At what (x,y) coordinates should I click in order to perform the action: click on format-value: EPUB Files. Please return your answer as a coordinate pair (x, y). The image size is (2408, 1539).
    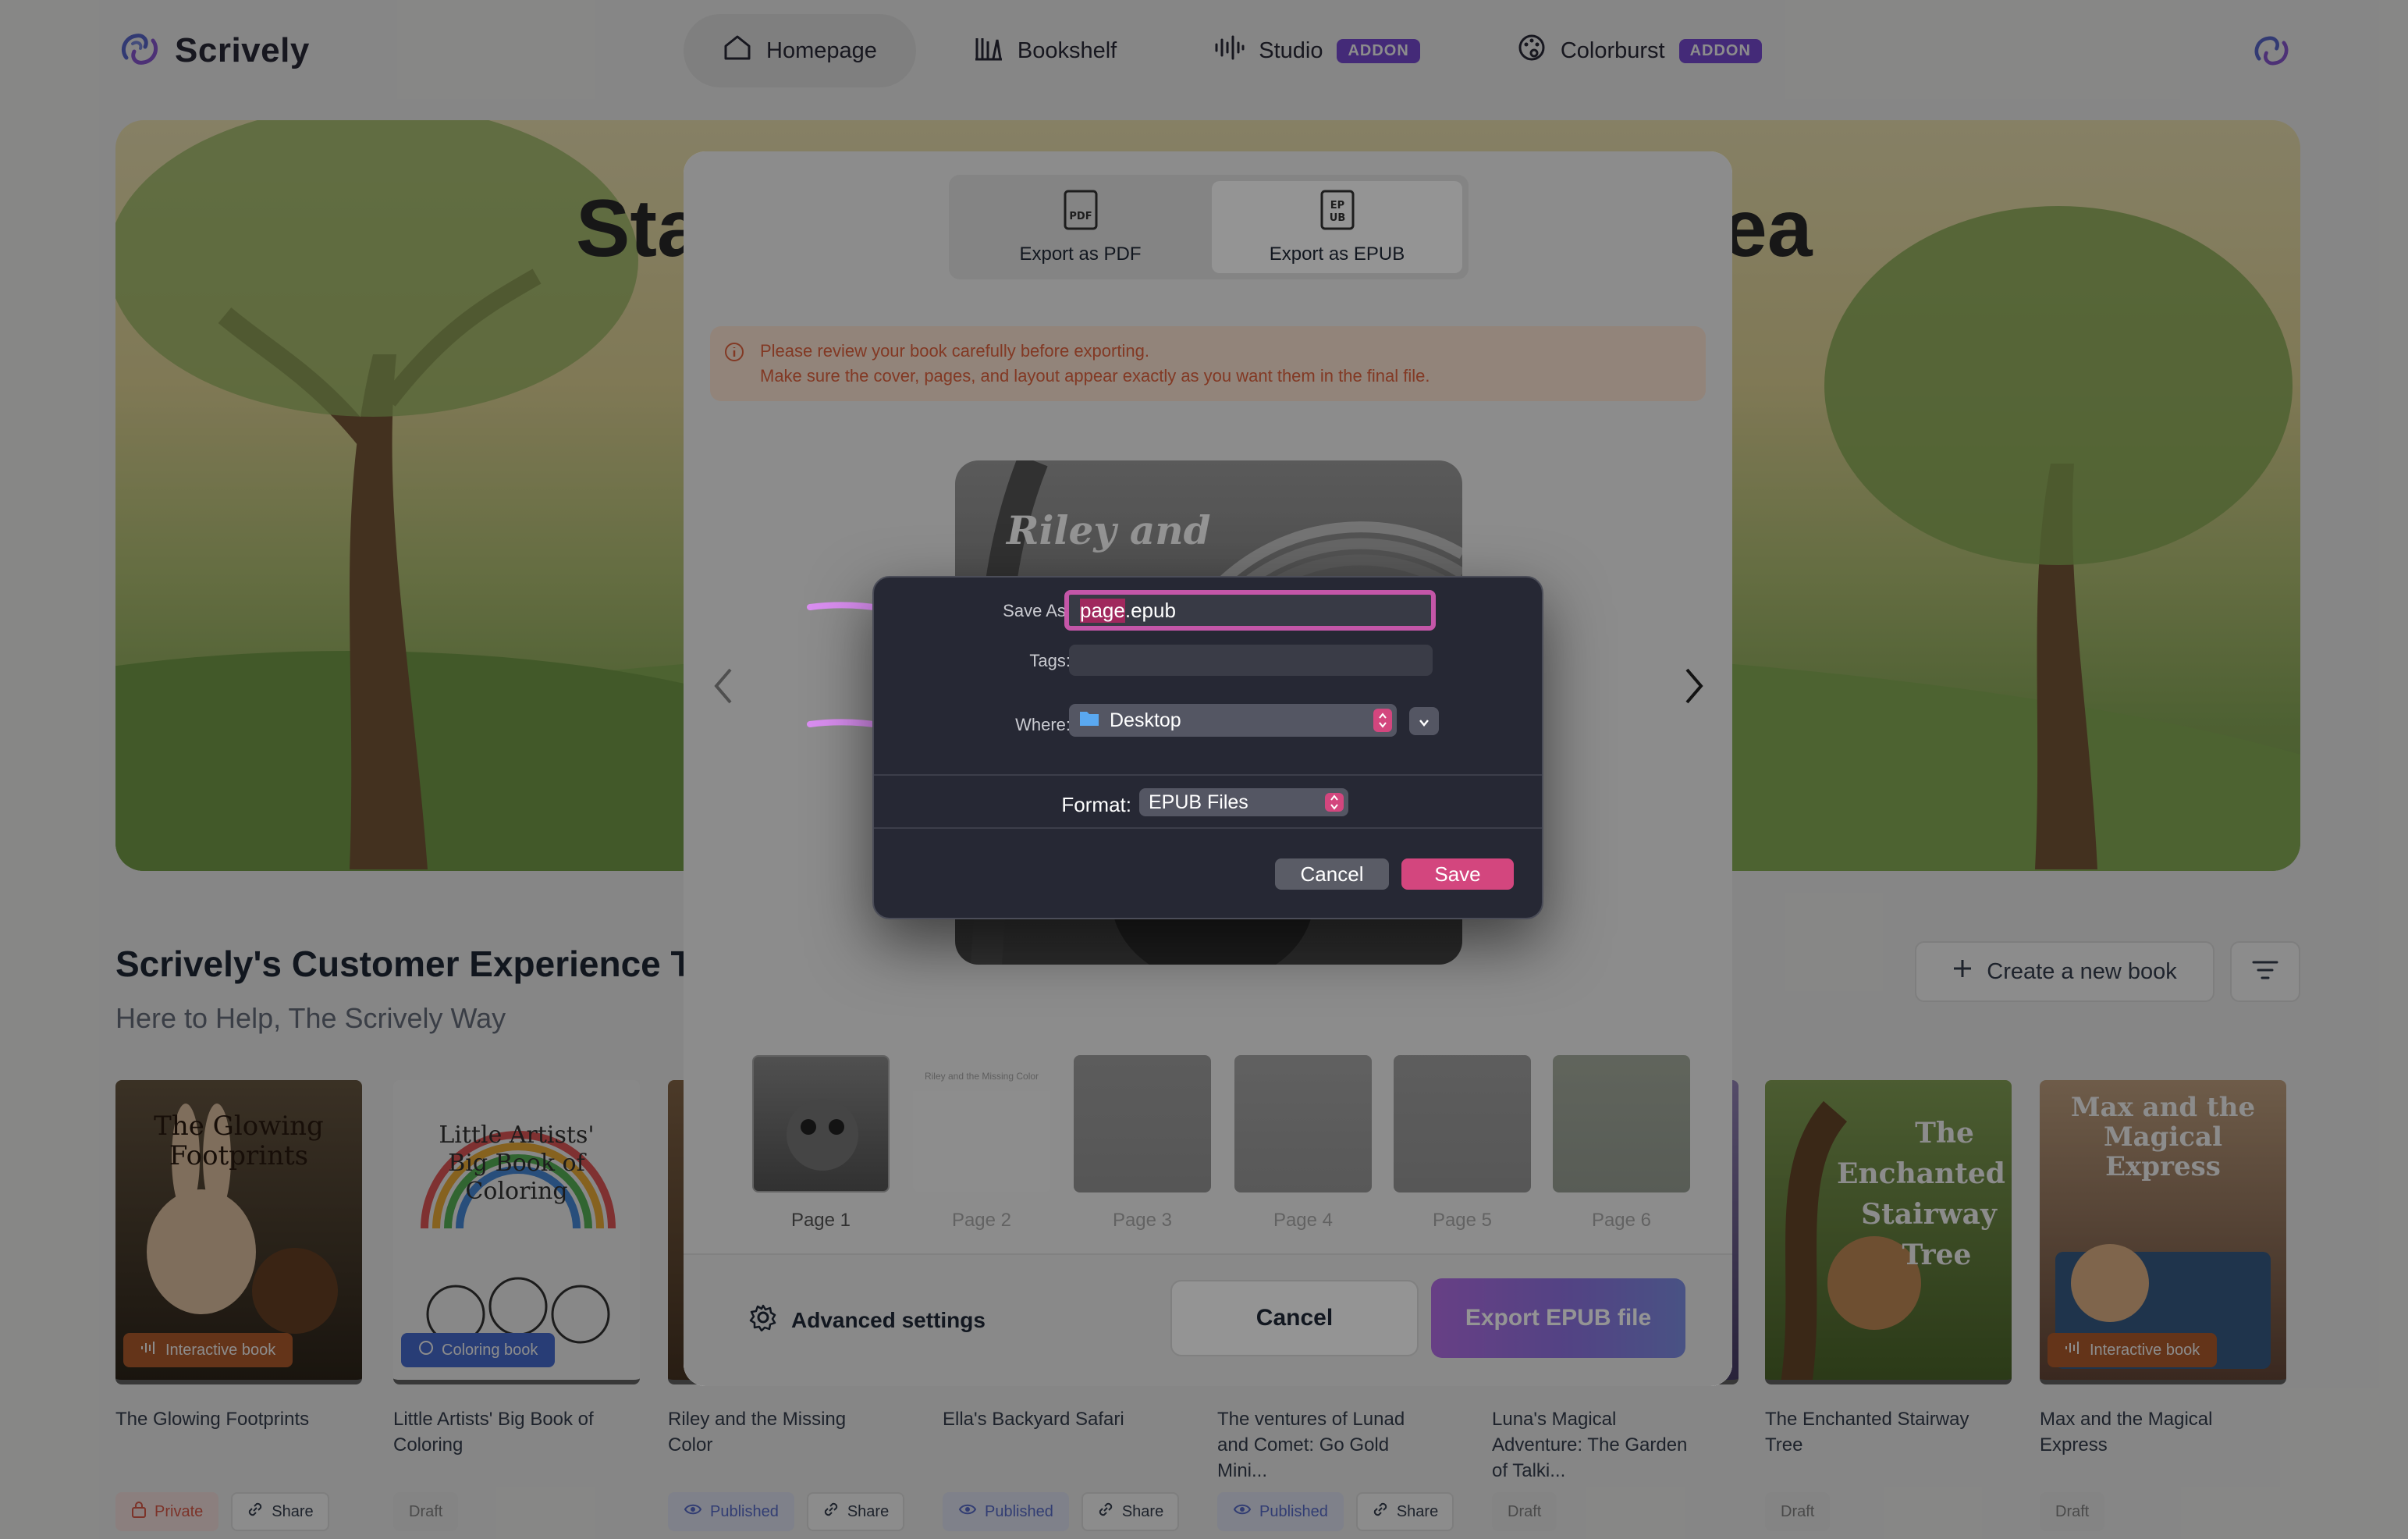
    Looking at the image, I should click on (1198, 802).